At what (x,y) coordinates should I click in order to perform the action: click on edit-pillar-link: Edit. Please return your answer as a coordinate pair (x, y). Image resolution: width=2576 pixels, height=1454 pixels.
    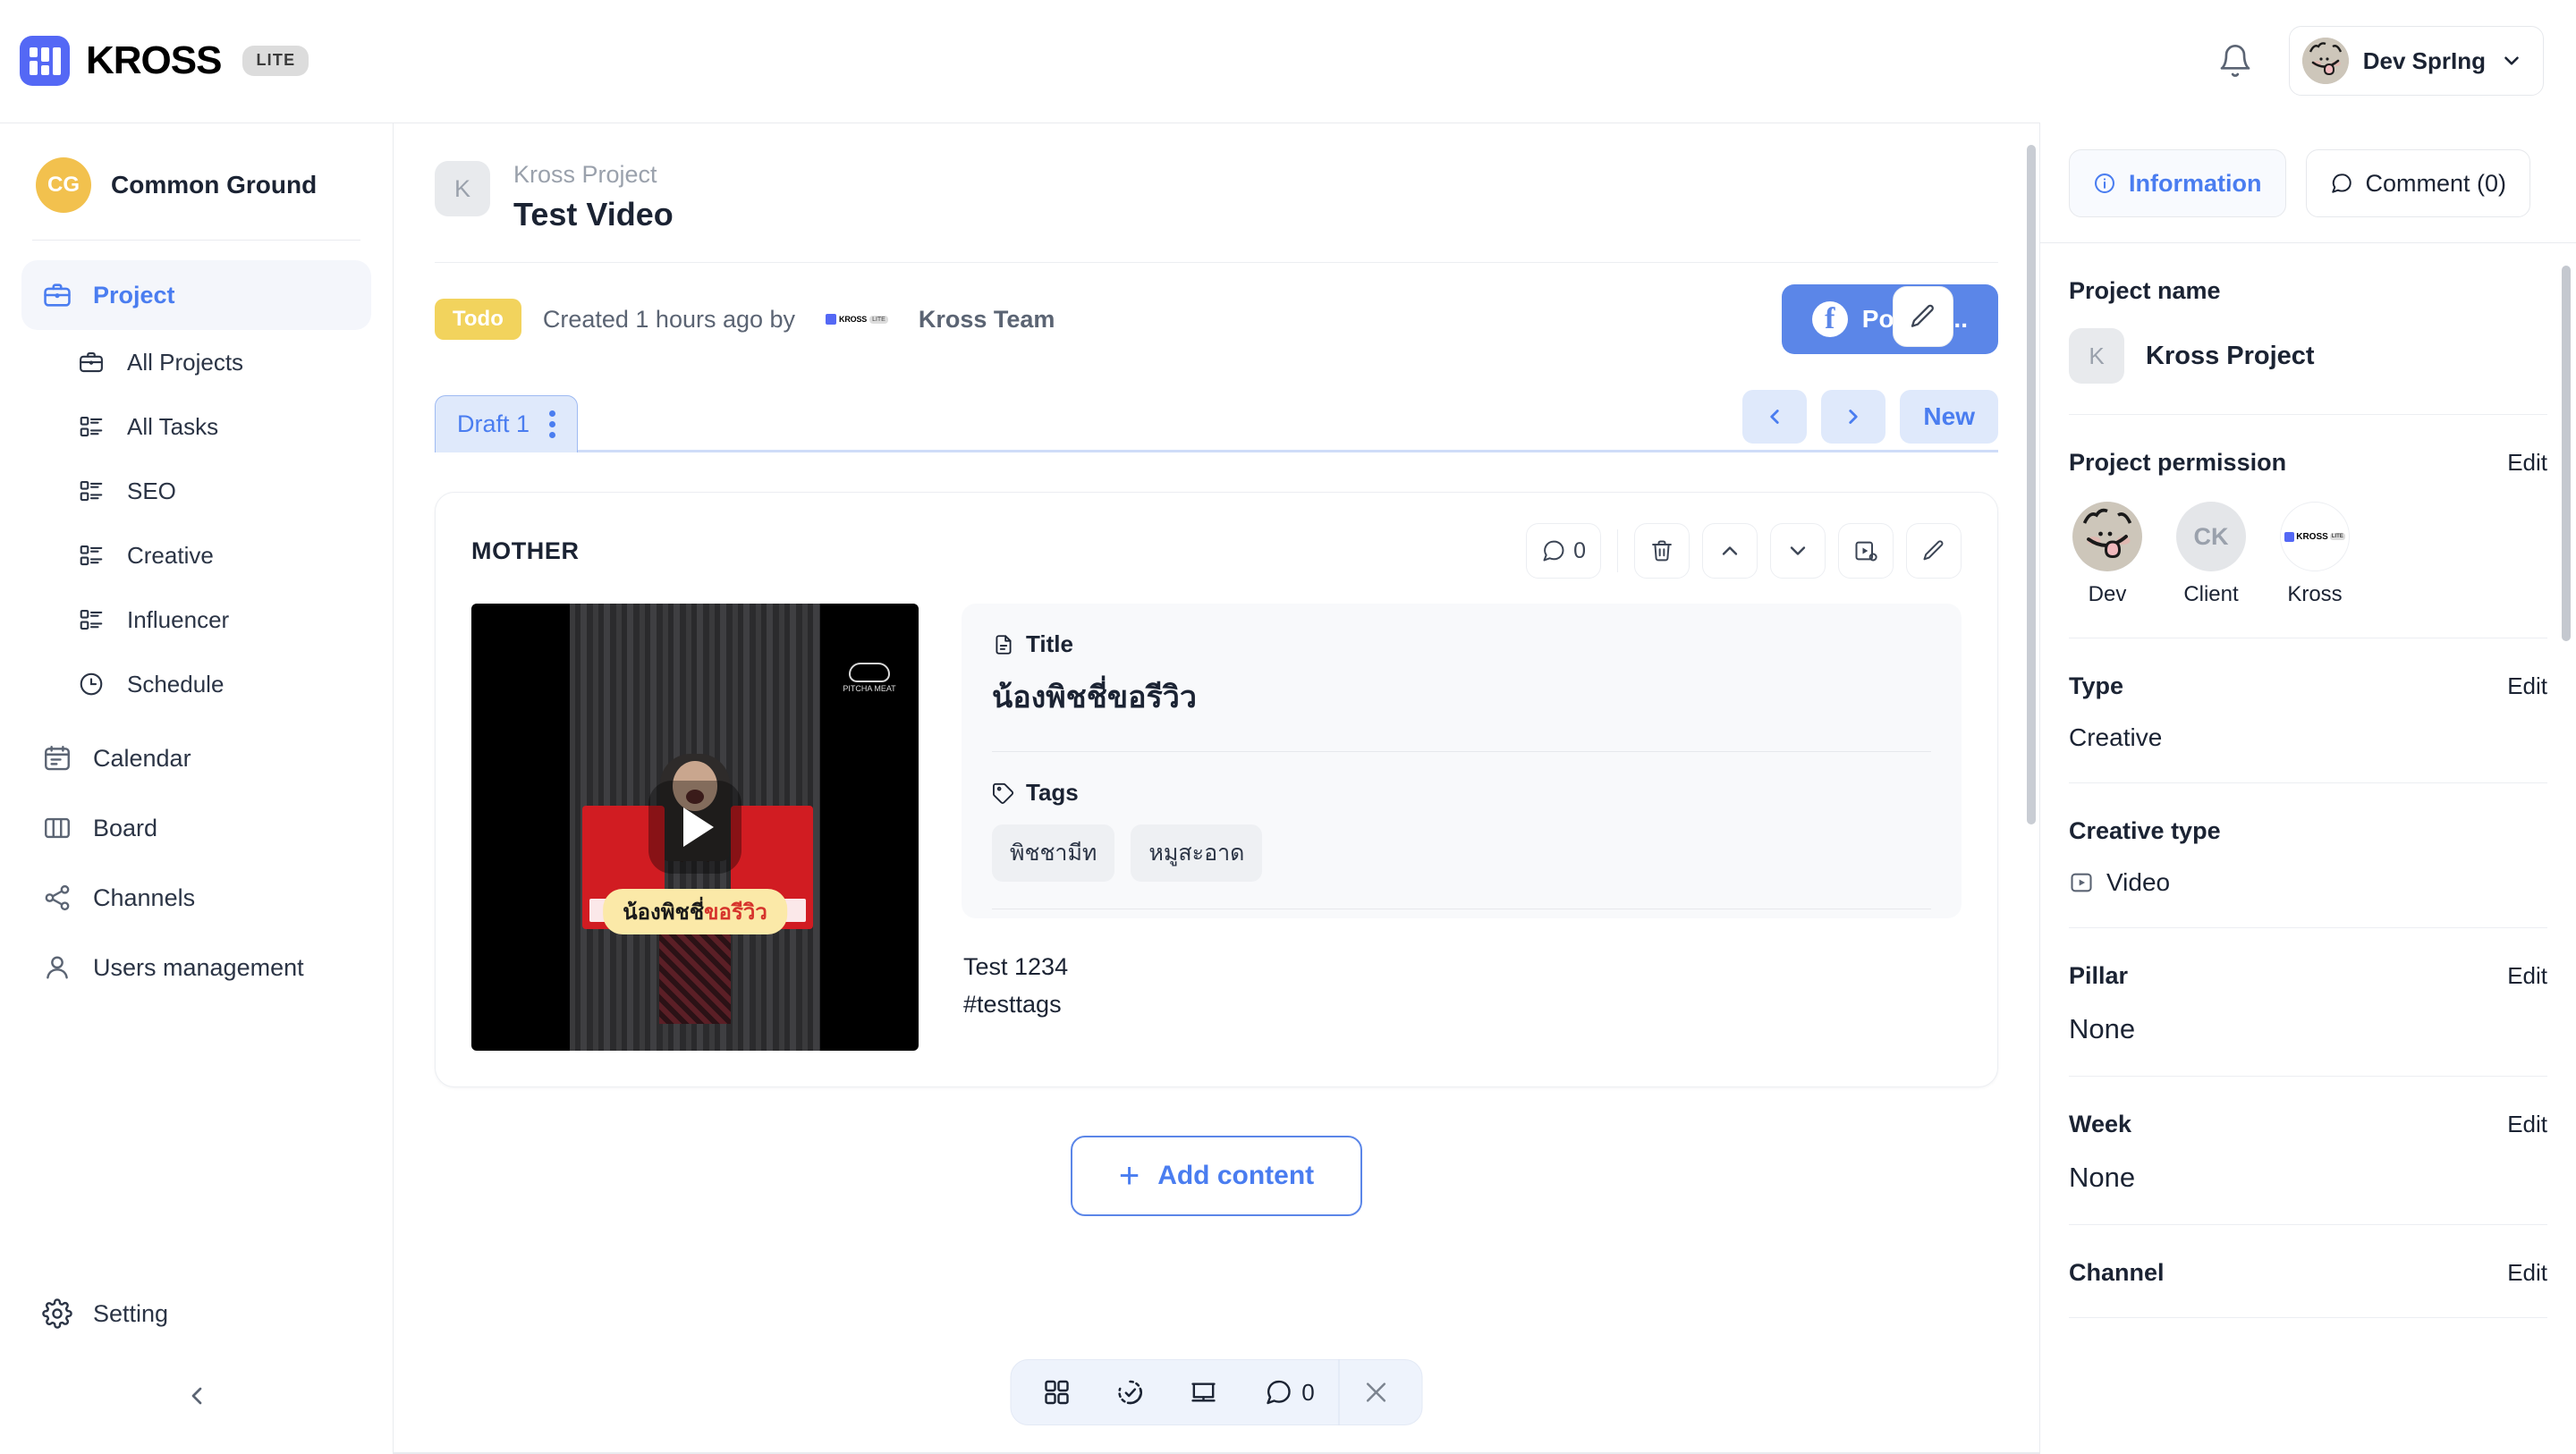
    Looking at the image, I should click on (2527, 976).